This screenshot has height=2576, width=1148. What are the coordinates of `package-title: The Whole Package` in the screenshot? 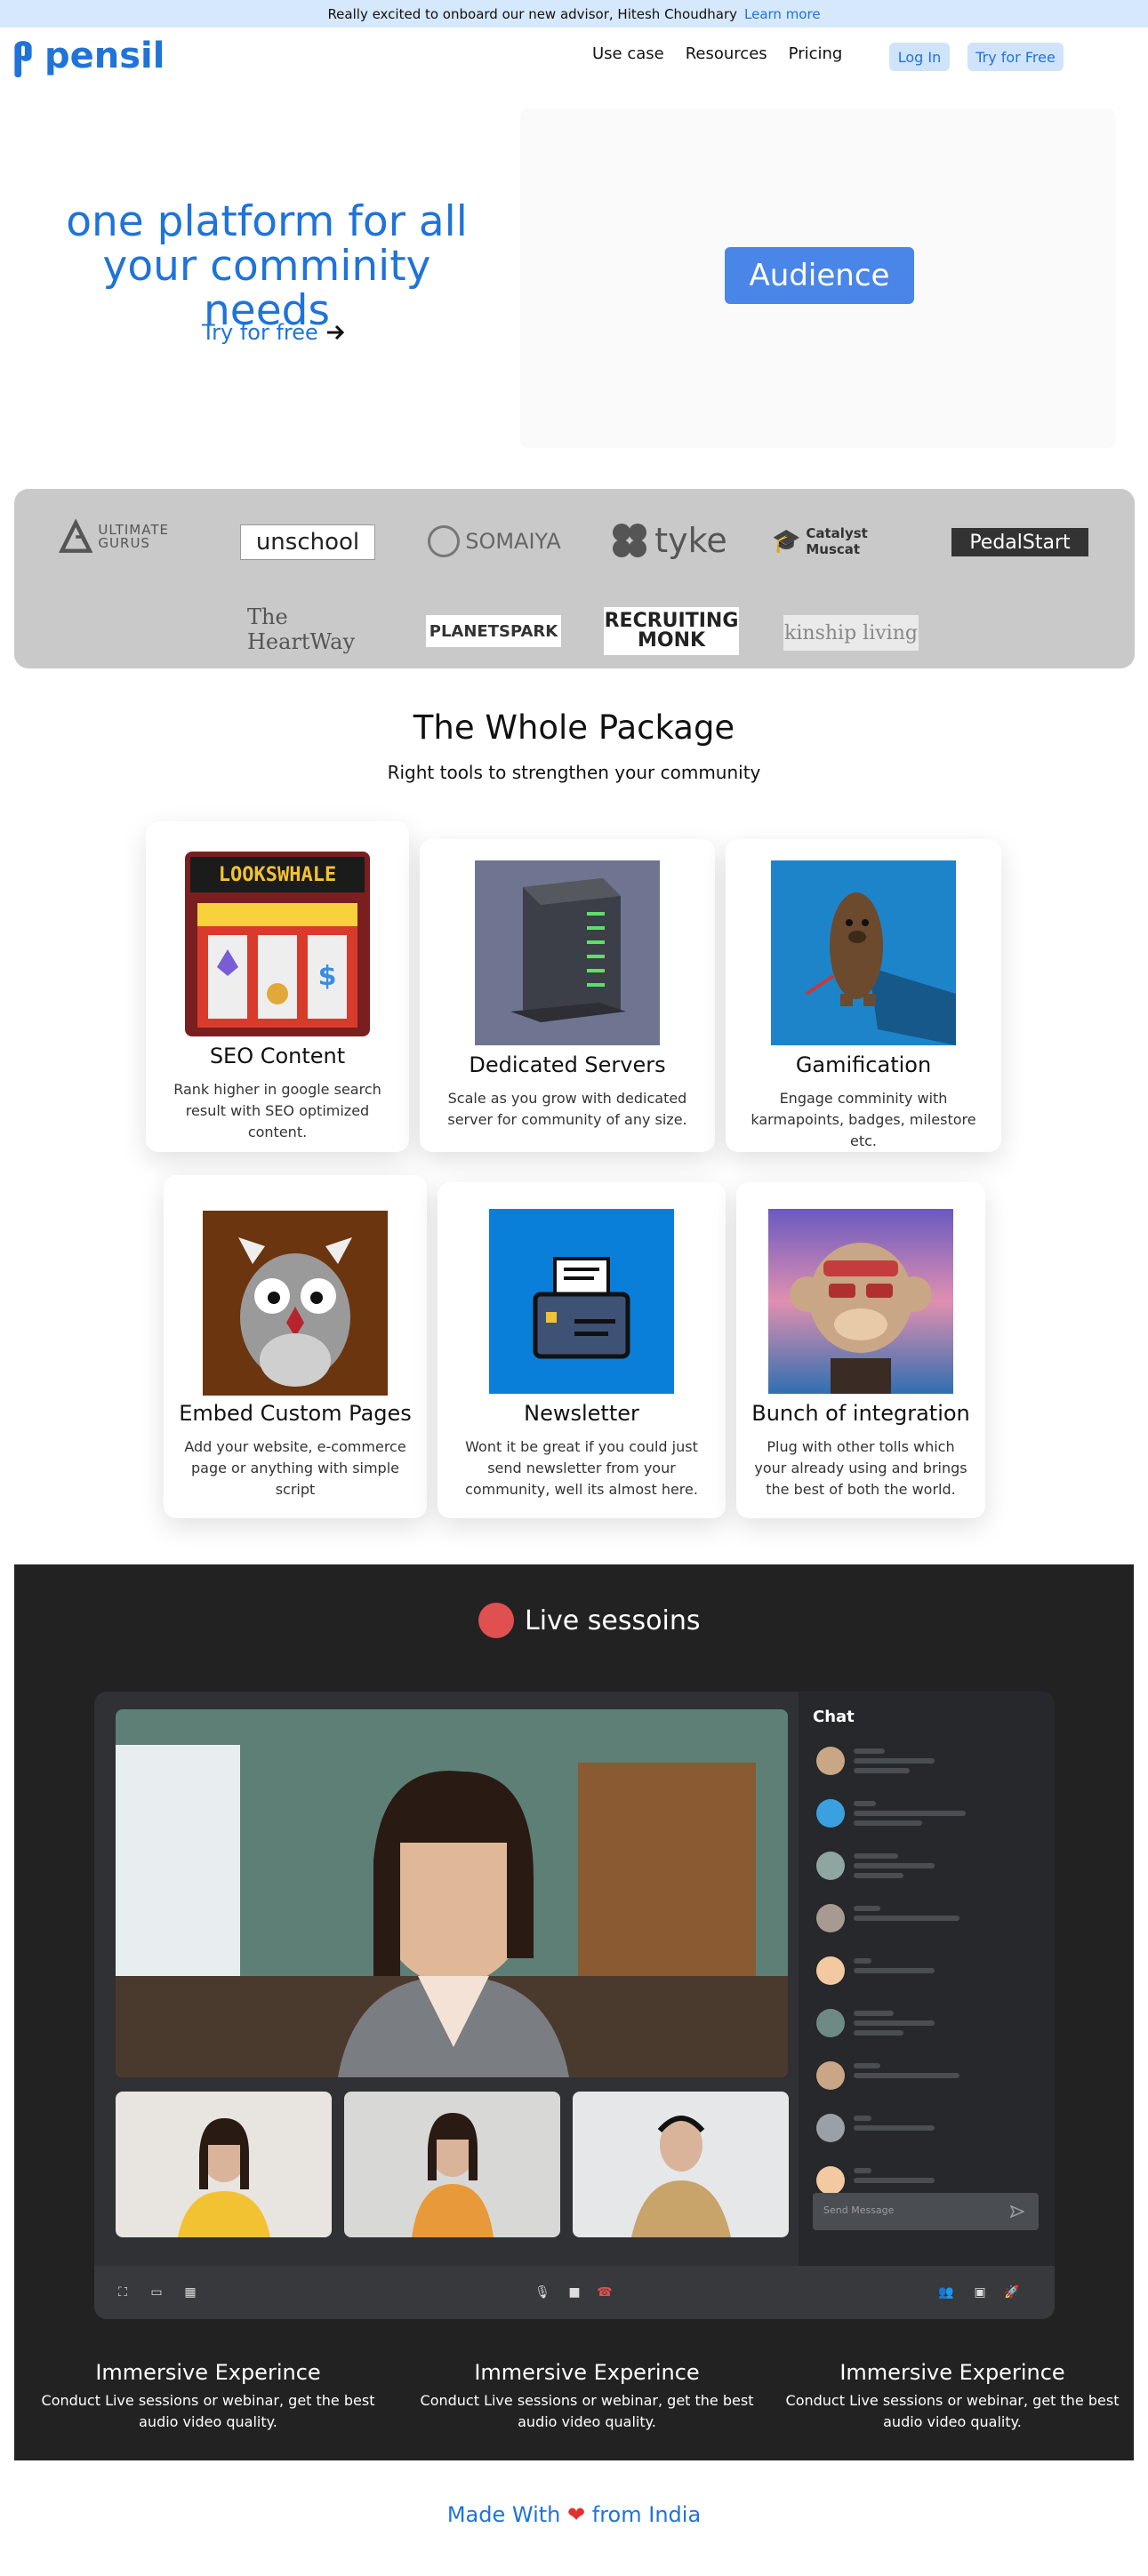 It's located at (574, 727).